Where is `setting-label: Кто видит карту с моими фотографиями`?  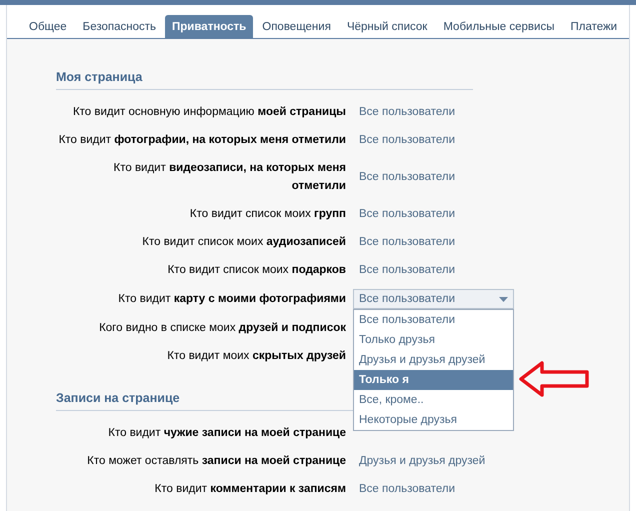
setting-label: Кто видит карту с моими фотографиями is located at coordinates (231, 299).